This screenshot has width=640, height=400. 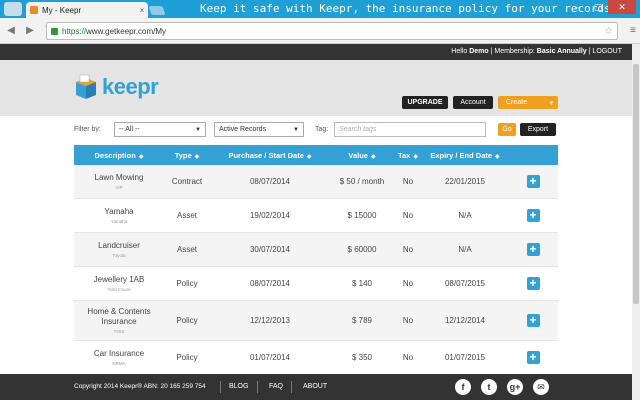 What do you see at coordinates (608, 31) in the screenshot?
I see `bookmark-star-icon: ☆` at bounding box center [608, 31].